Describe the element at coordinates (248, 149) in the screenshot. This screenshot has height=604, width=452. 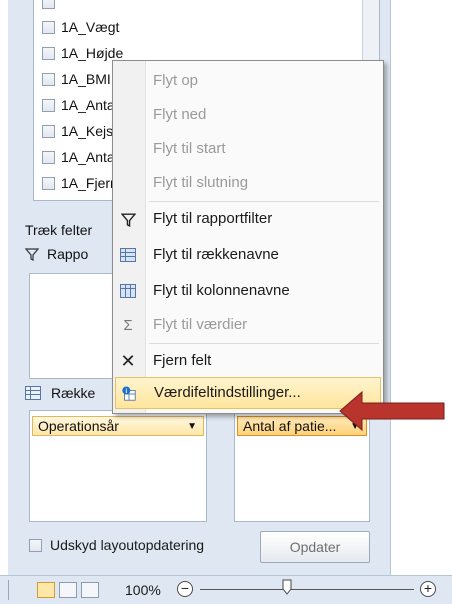
I see `menu-item-move-to-start: Flyt til start` at that location.